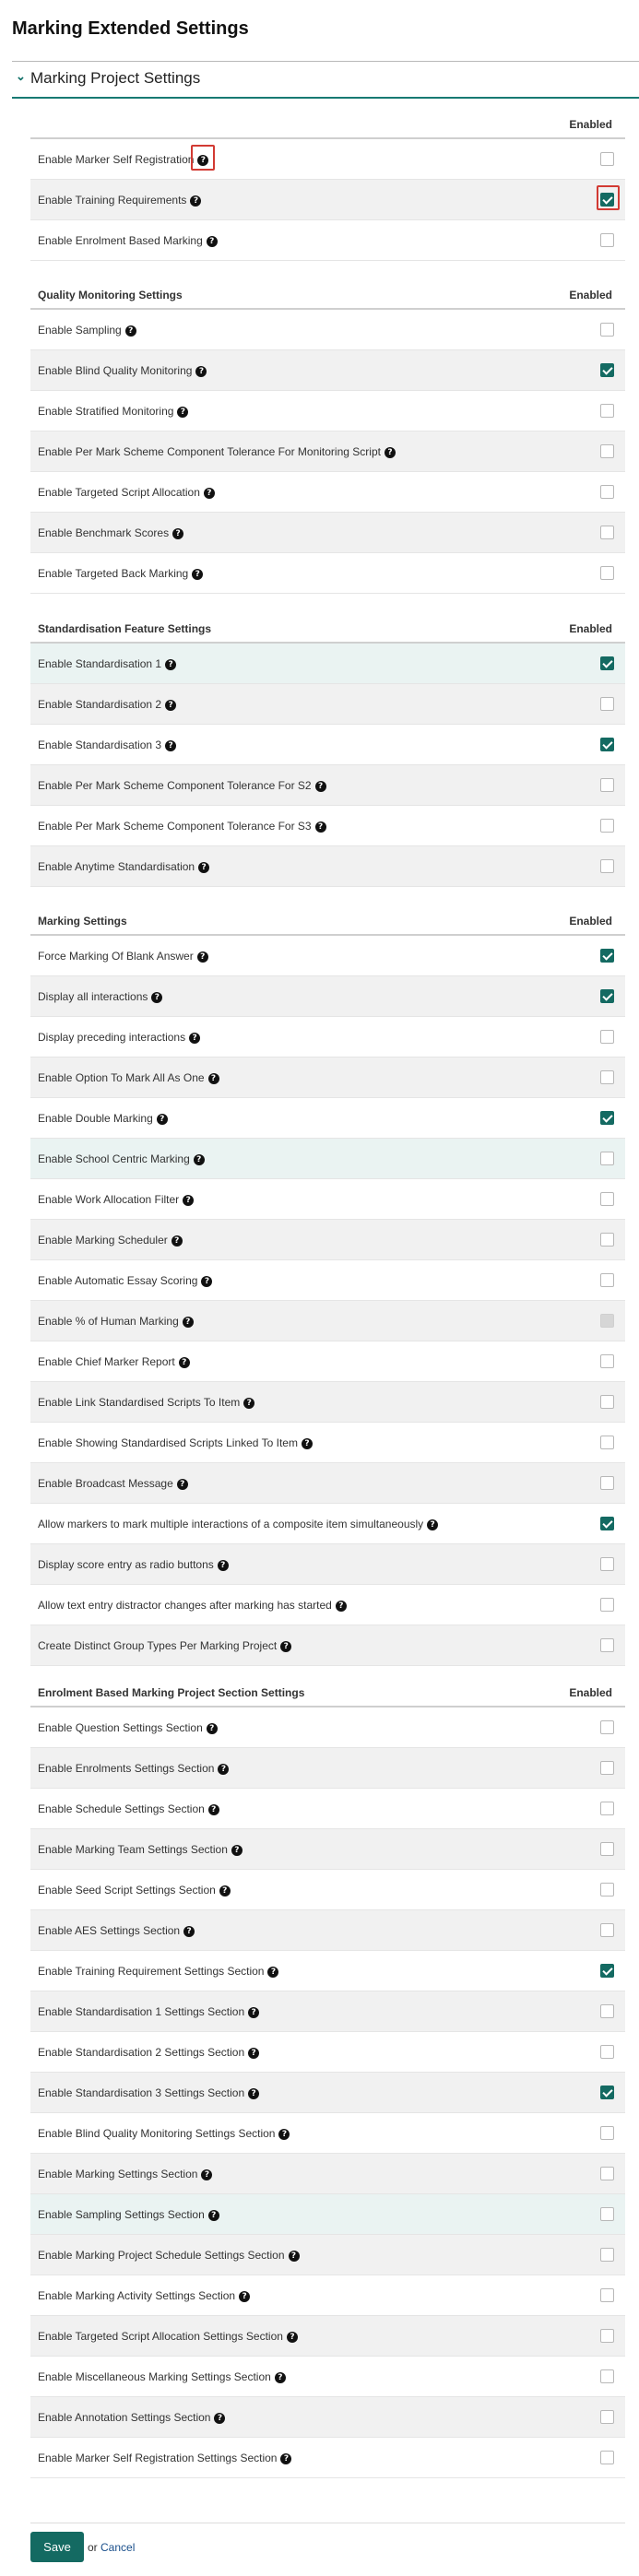  Describe the element at coordinates (21, 76) in the screenshot. I see `chevron-down-icon: ⌄` at that location.